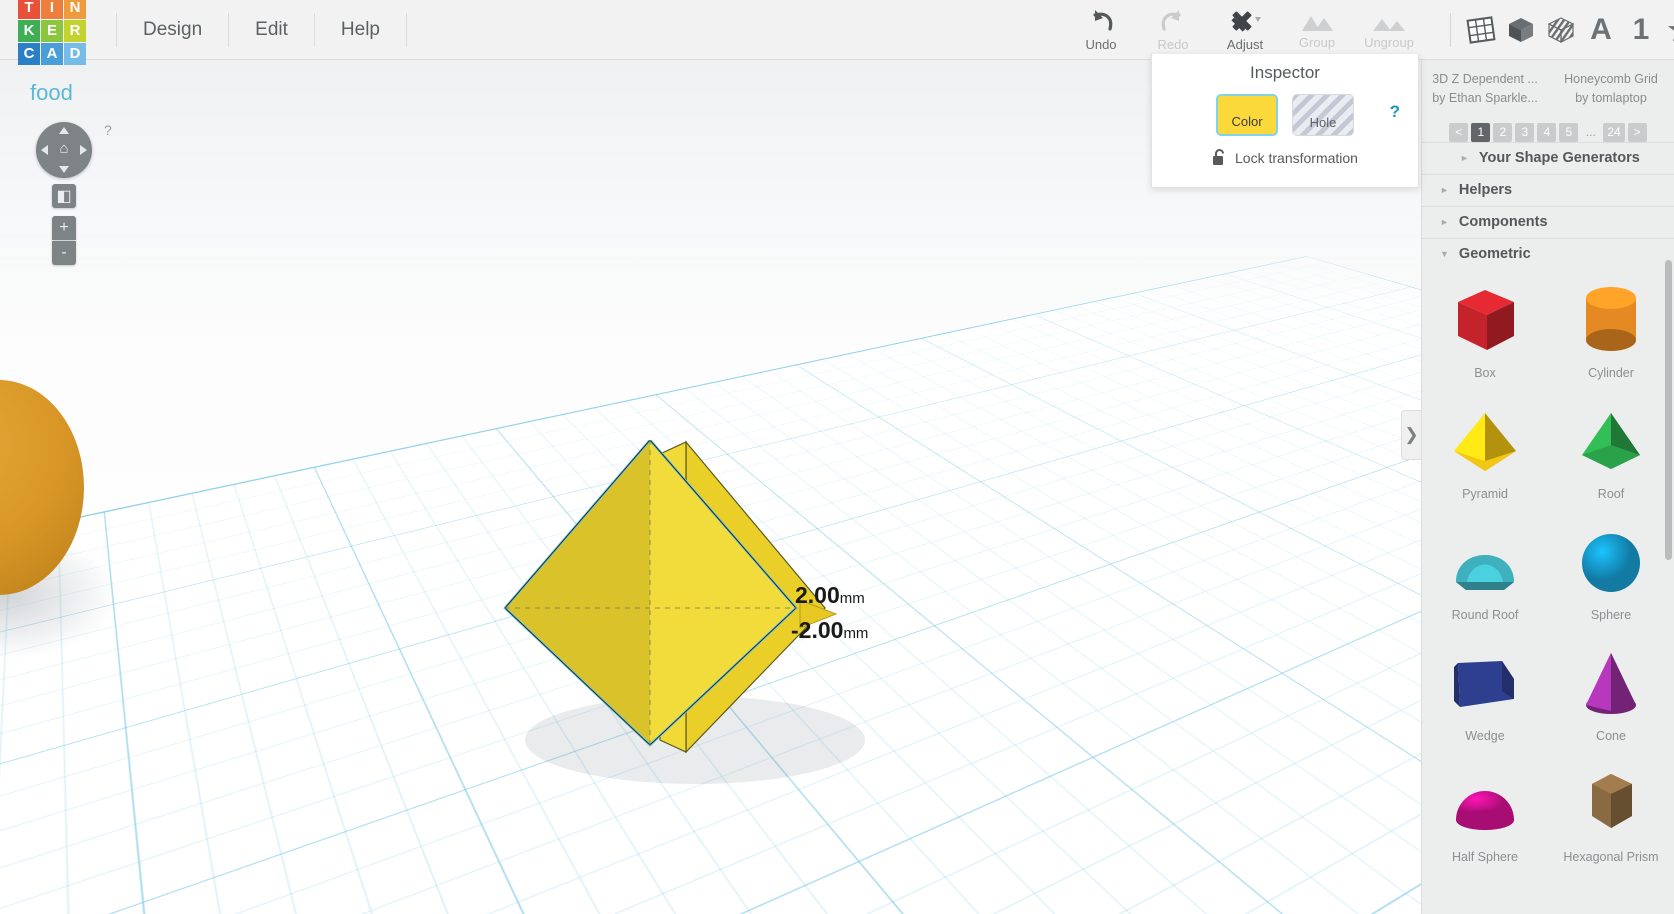 Image resolution: width=1674 pixels, height=914 pixels. What do you see at coordinates (64, 169) in the screenshot?
I see `nav-down-arrow-icon` at bounding box center [64, 169].